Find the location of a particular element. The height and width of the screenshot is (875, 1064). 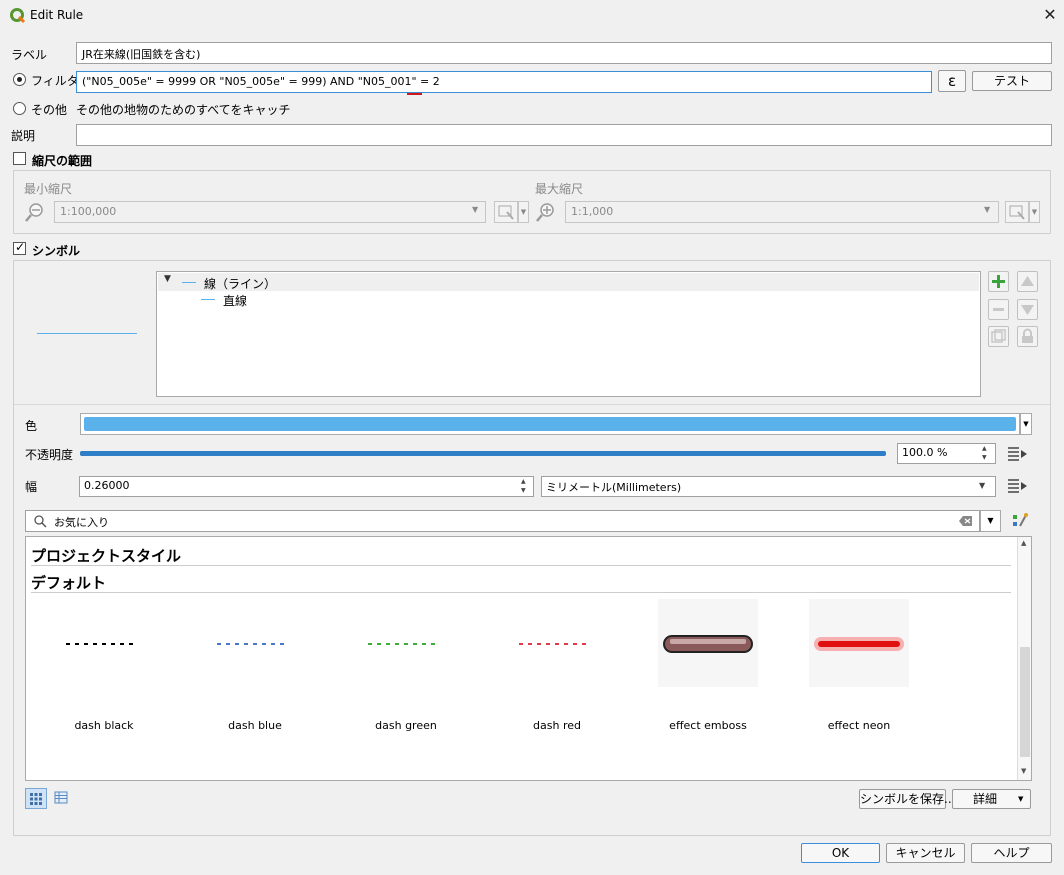

symbol-label: シンボル is located at coordinates (56, 251).